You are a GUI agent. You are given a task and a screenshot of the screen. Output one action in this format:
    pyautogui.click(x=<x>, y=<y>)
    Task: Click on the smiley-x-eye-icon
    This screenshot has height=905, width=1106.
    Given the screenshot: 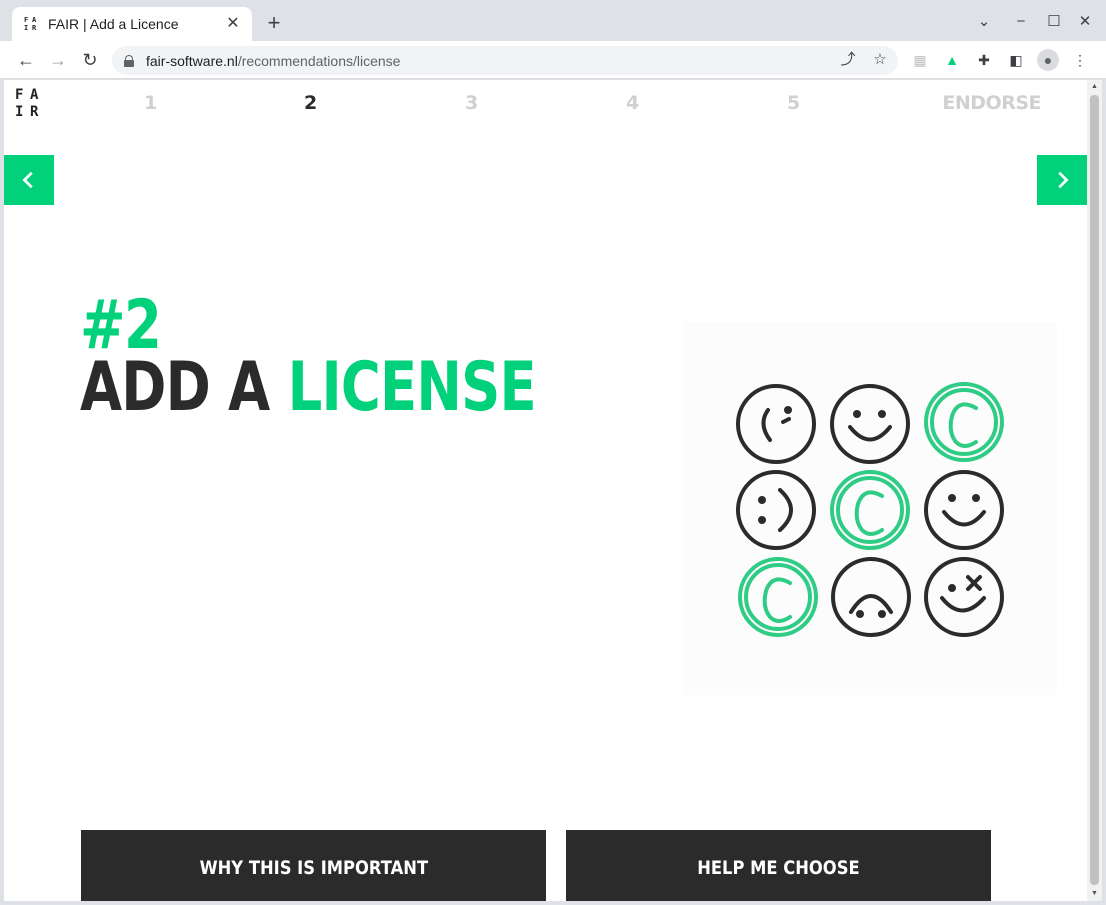 What is the action you would take?
    pyautogui.click(x=964, y=597)
    